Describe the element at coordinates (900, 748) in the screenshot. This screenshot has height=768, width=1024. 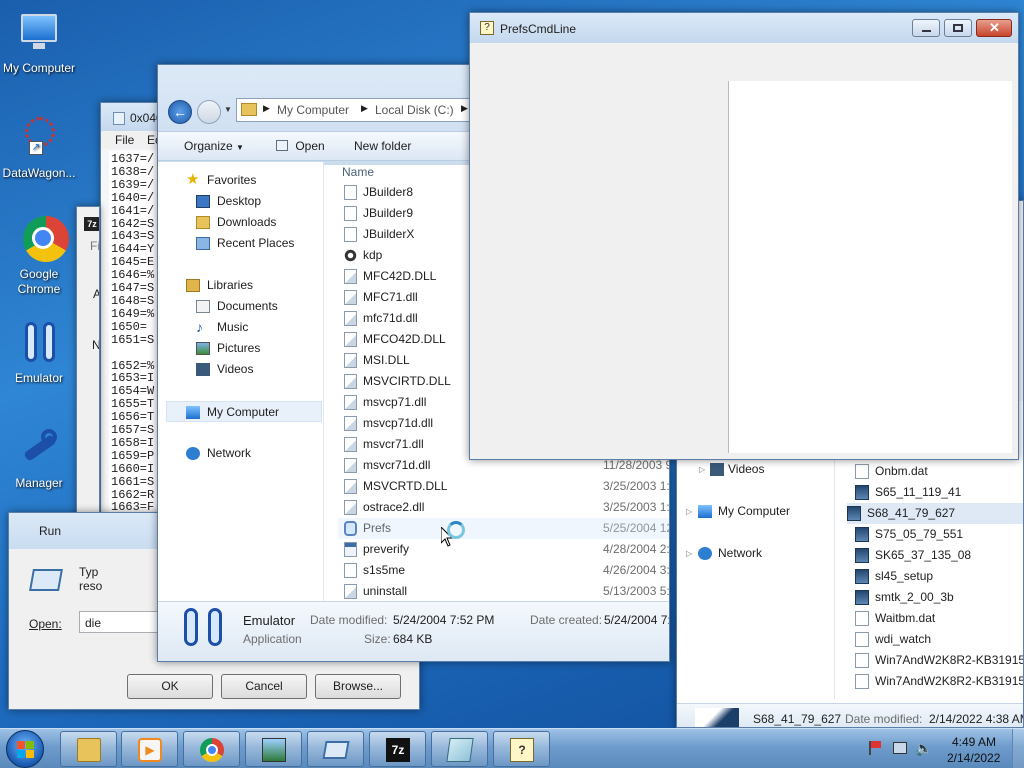
I see `tray-network-icon` at that location.